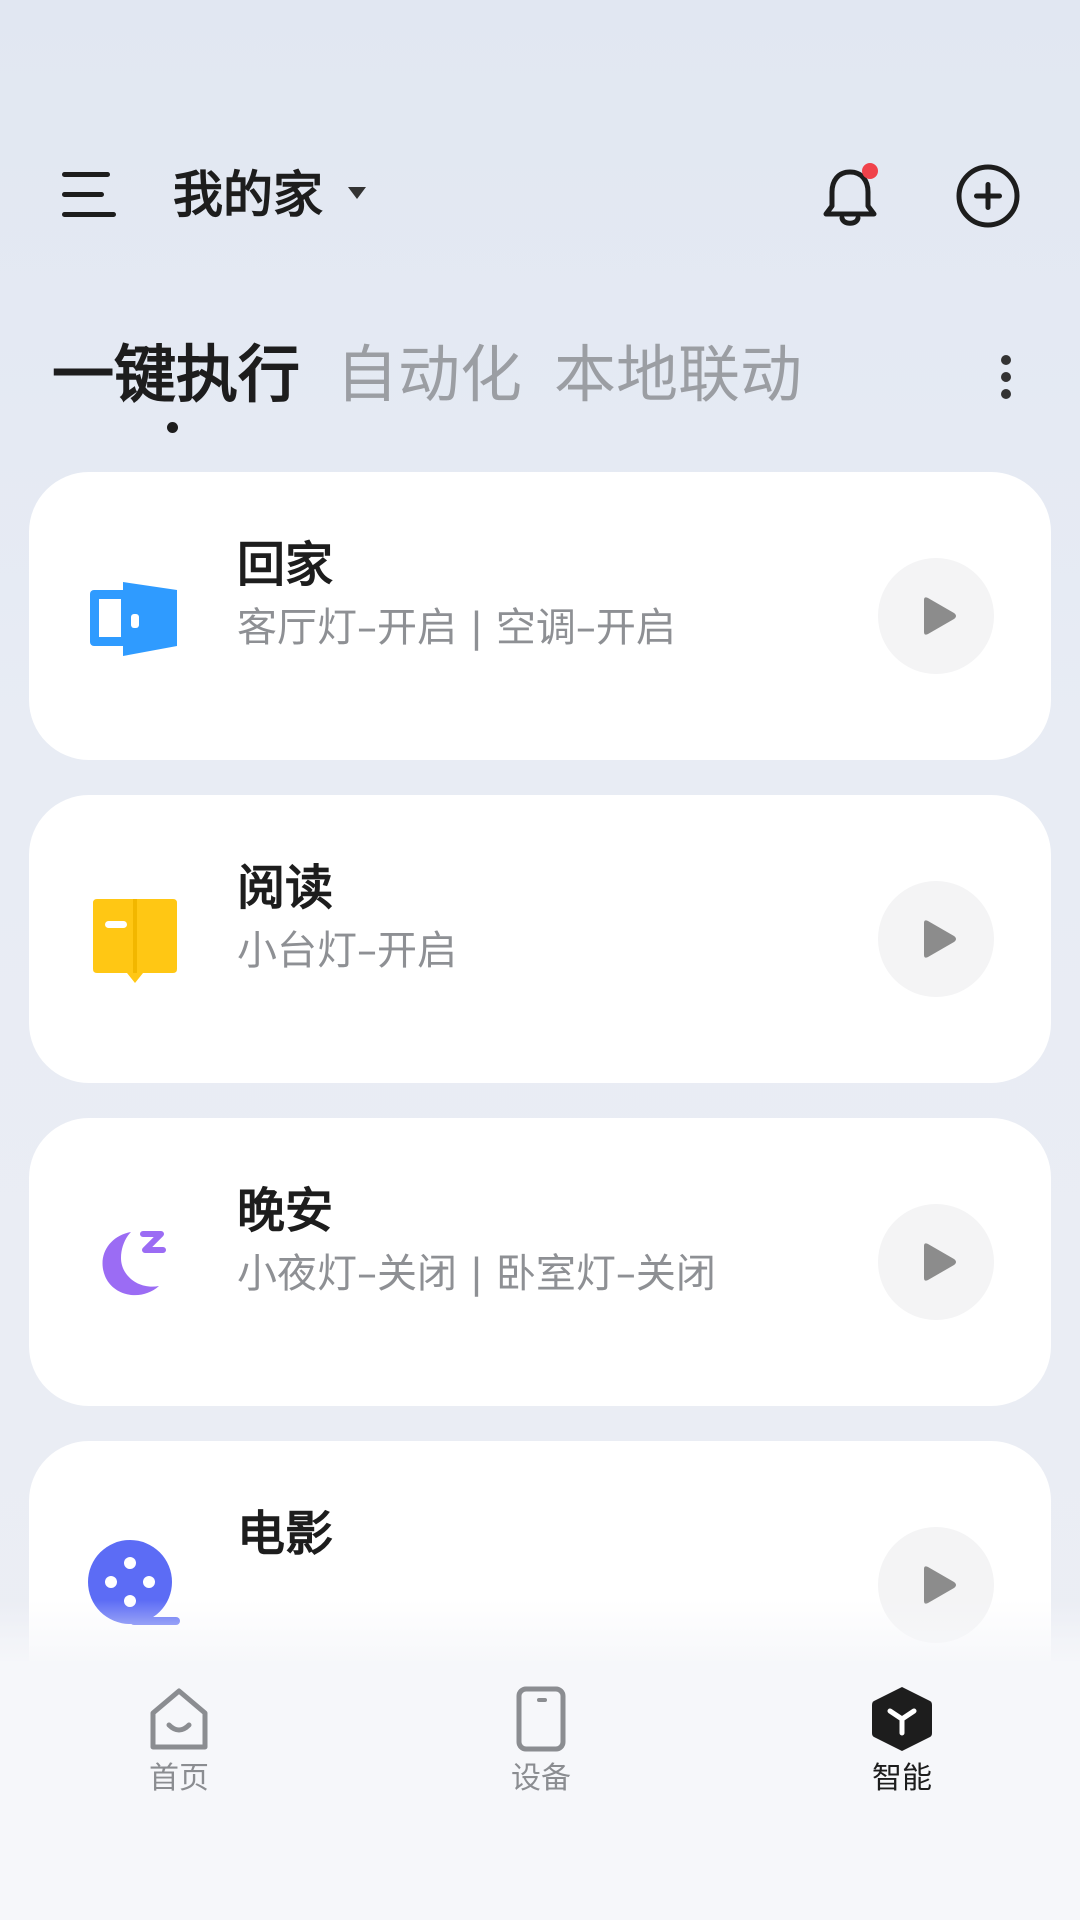 This screenshot has width=1080, height=1920. I want to click on smart-icon, so click(902, 1719).